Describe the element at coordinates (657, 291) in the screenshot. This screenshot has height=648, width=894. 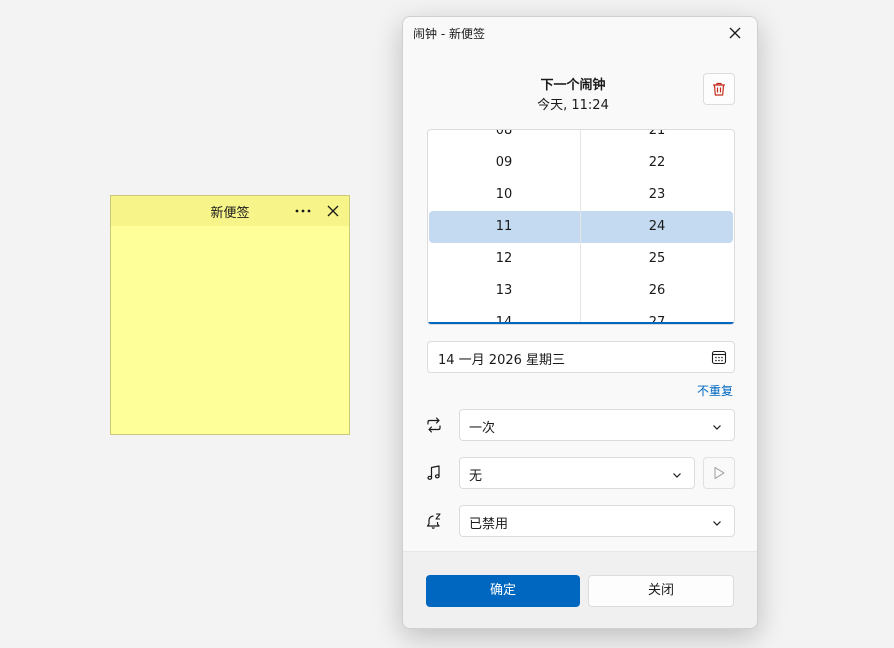
I see `minute-item: 26` at that location.